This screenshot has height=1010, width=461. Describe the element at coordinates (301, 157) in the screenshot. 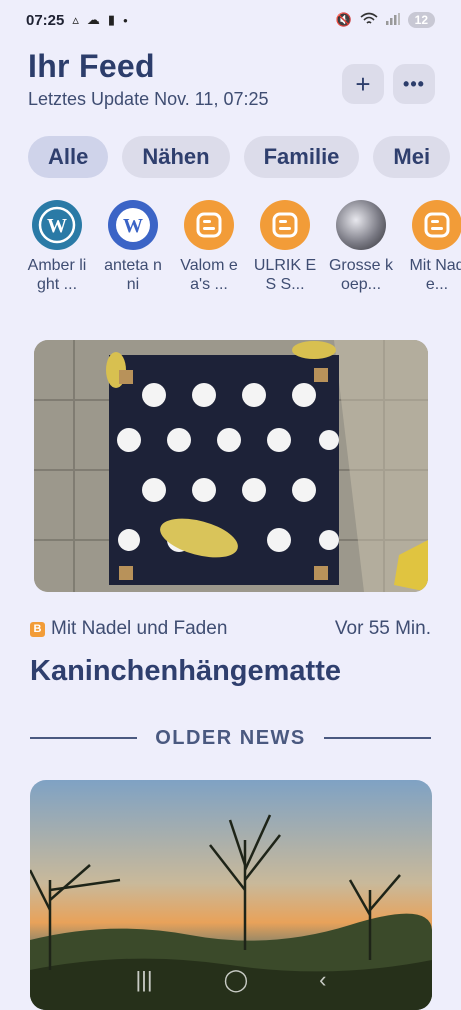

I see `chip-familie: Familie` at that location.